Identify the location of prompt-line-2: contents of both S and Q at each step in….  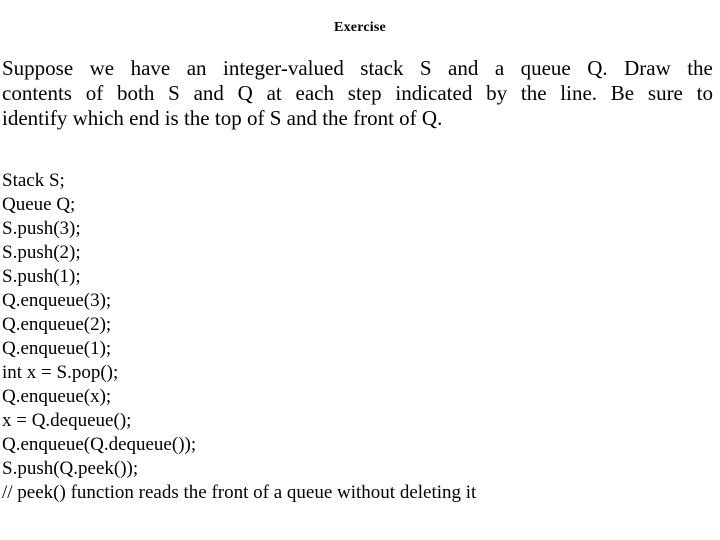
(357, 93).